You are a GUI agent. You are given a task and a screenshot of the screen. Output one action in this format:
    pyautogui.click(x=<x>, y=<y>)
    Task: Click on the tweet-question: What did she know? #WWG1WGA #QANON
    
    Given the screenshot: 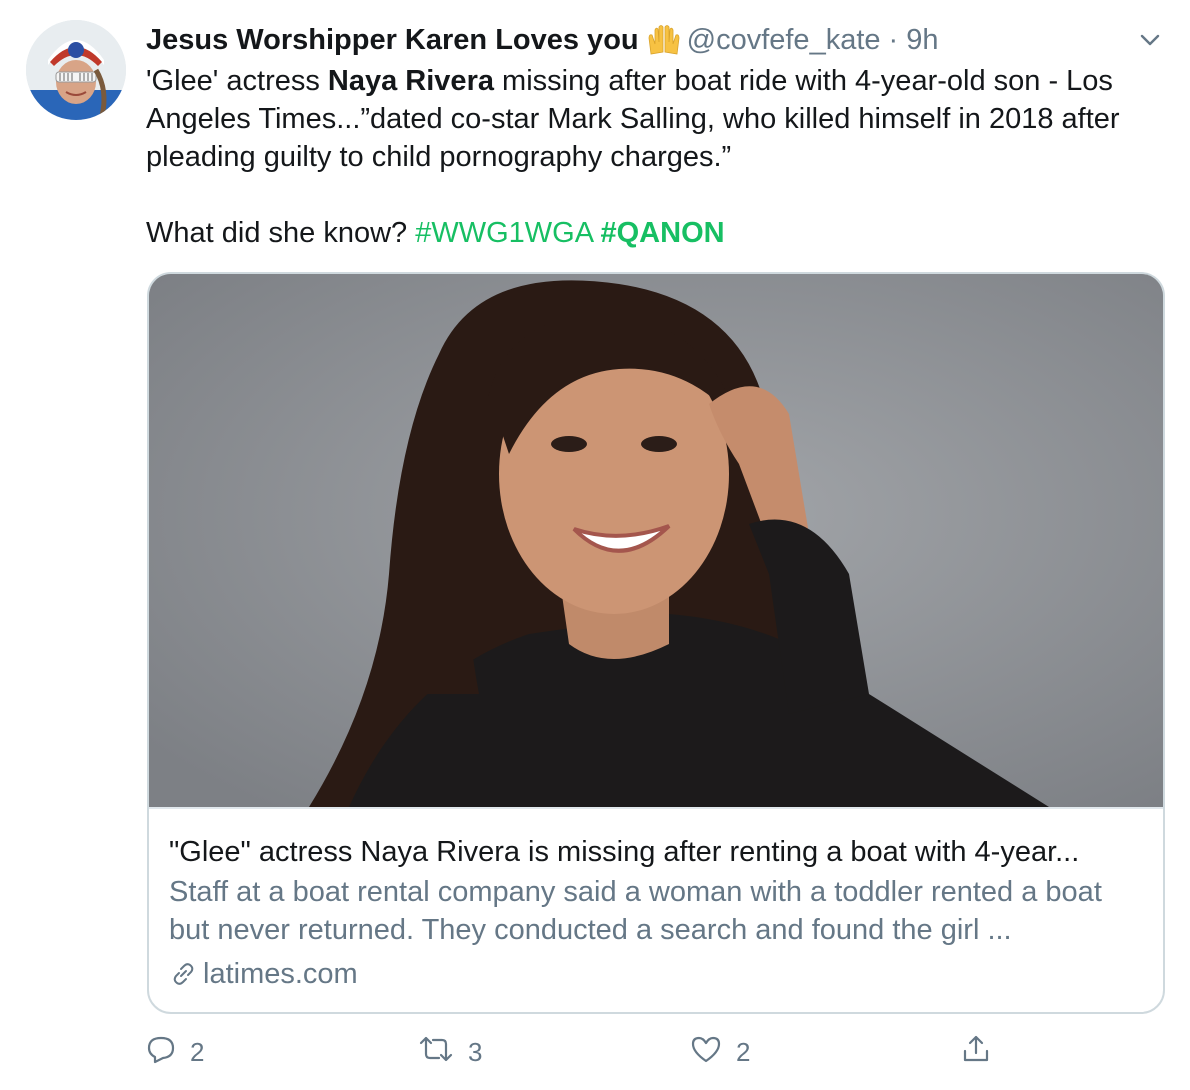 What is the action you would take?
    pyautogui.click(x=651, y=233)
    